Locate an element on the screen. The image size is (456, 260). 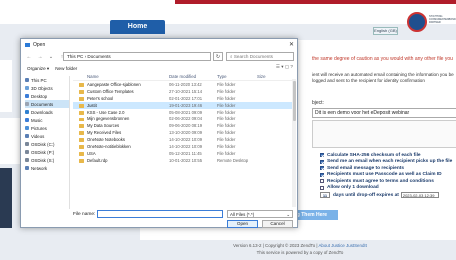
nav-item-label: OSDisk (P:) is located at coordinates (43, 152).